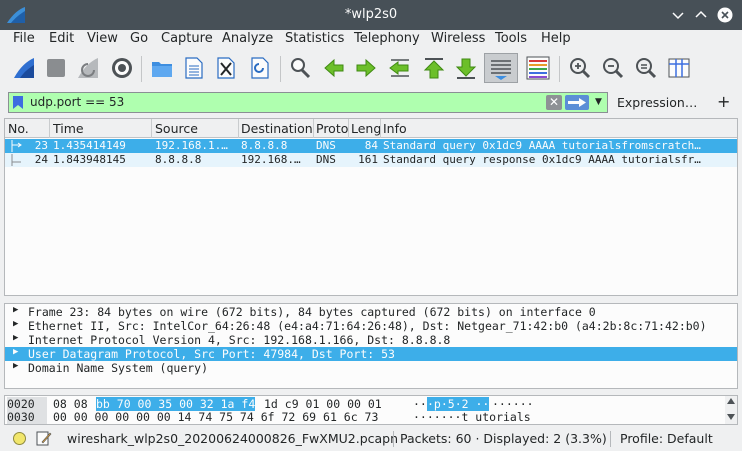  What do you see at coordinates (101, 128) in the screenshot?
I see `column-header-time: Time` at bounding box center [101, 128].